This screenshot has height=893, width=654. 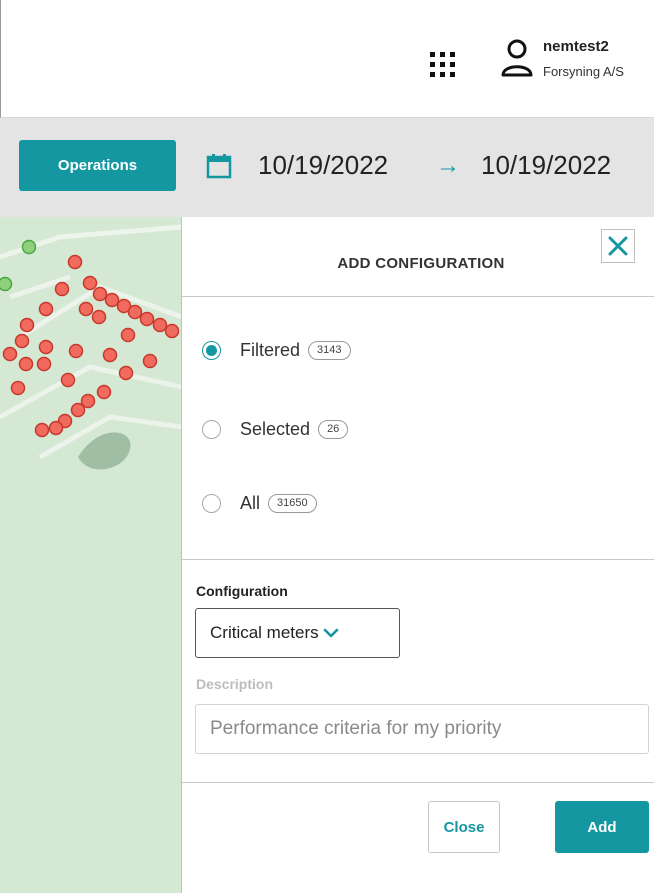 I want to click on close-icon-button, so click(x=618, y=246).